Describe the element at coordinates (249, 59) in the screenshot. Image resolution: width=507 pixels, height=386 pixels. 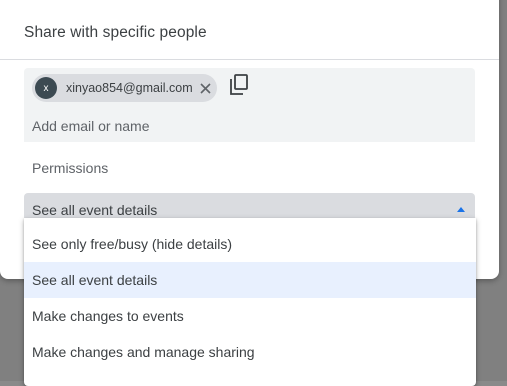
I see `divider` at that location.